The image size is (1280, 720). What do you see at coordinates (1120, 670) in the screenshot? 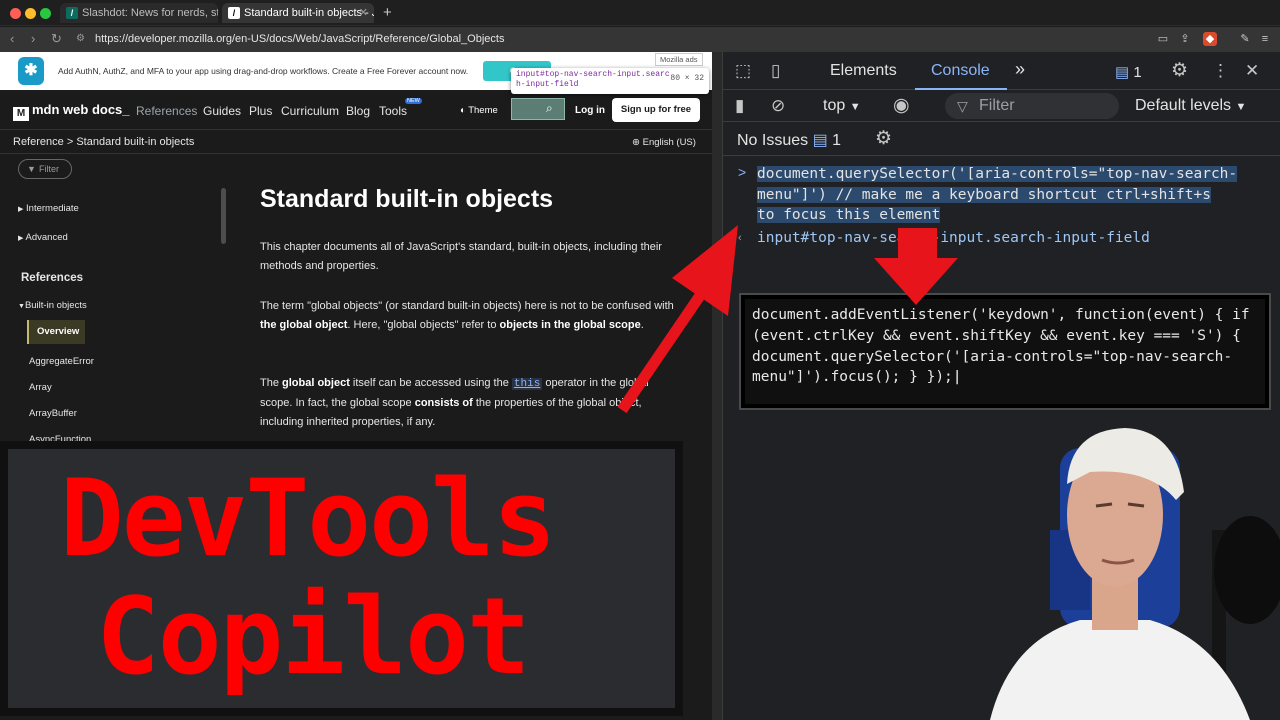
I see `white-tshirt` at bounding box center [1120, 670].